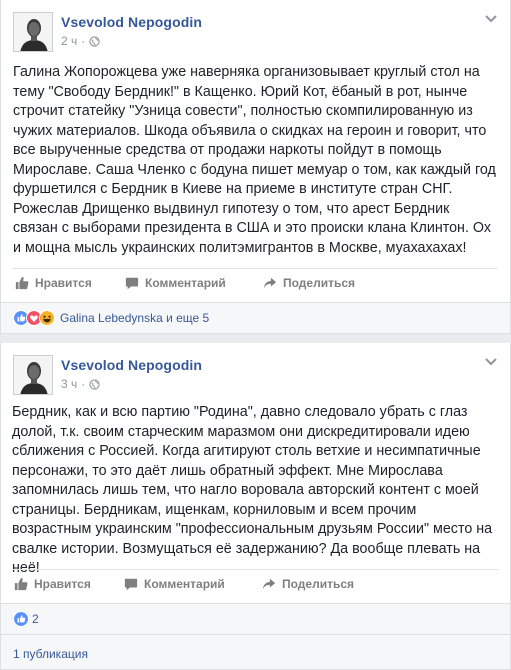 This screenshot has width=511, height=670. I want to click on haha-reaction-icon, so click(47, 318).